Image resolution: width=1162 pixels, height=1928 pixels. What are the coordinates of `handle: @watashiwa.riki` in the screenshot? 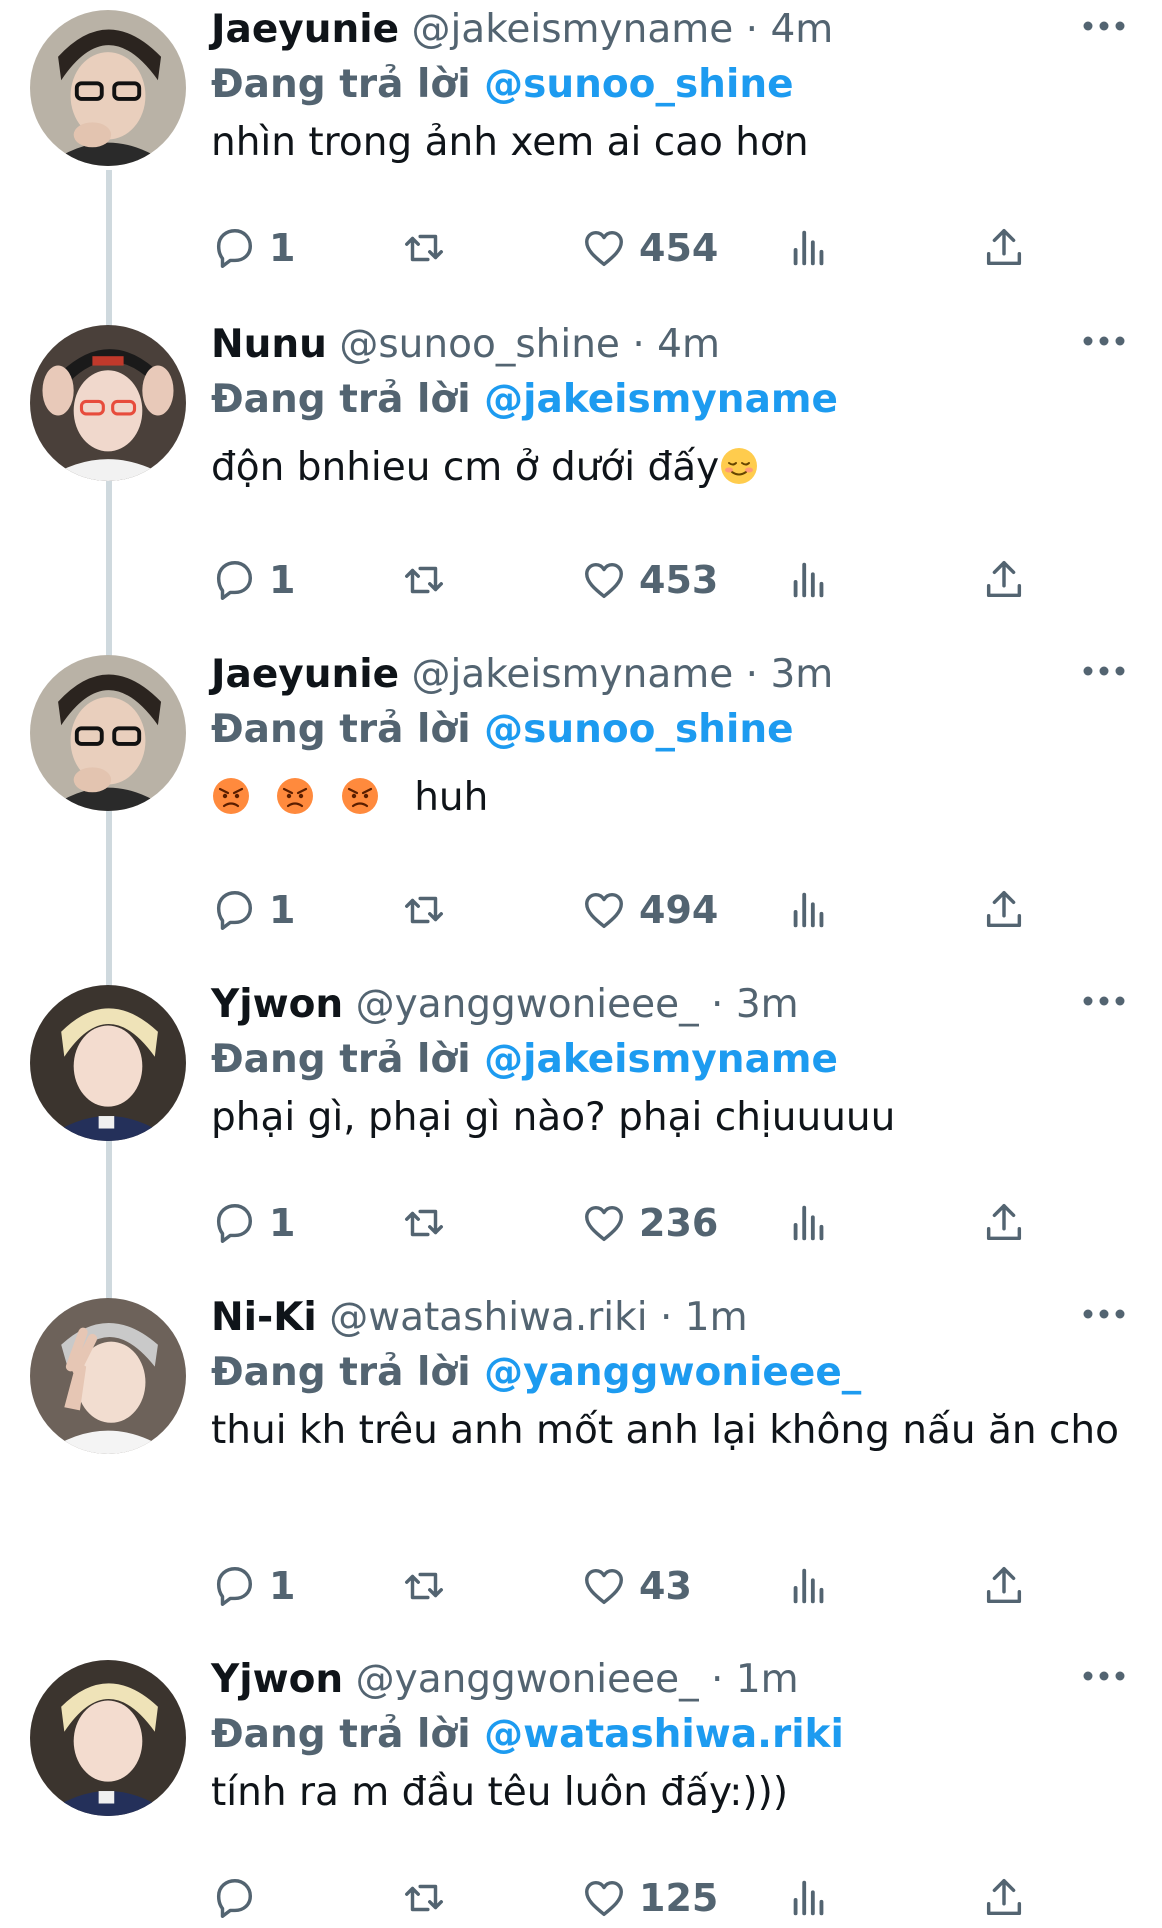 It's located at (488, 1317).